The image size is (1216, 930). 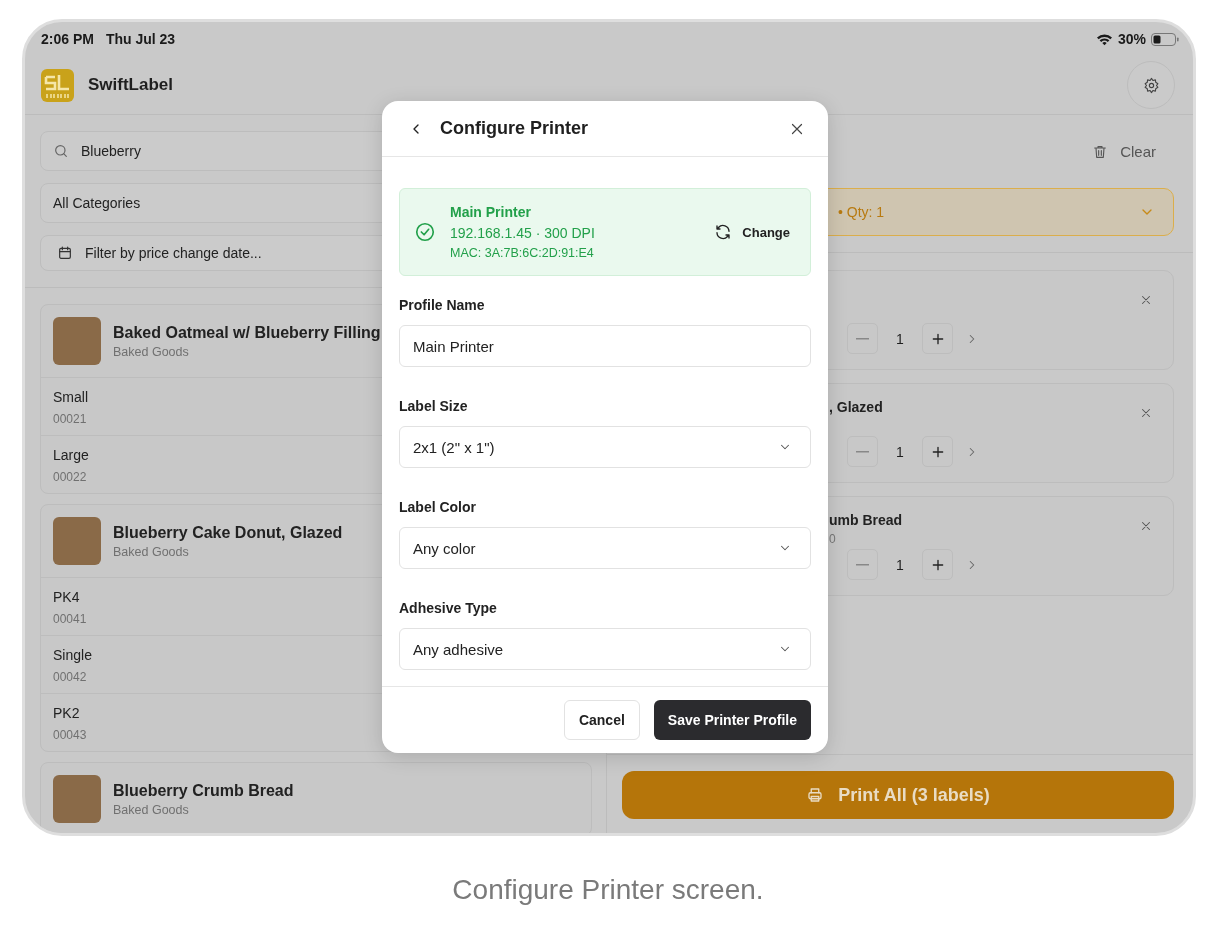 I want to click on refresh-icon, so click(x=723, y=232).